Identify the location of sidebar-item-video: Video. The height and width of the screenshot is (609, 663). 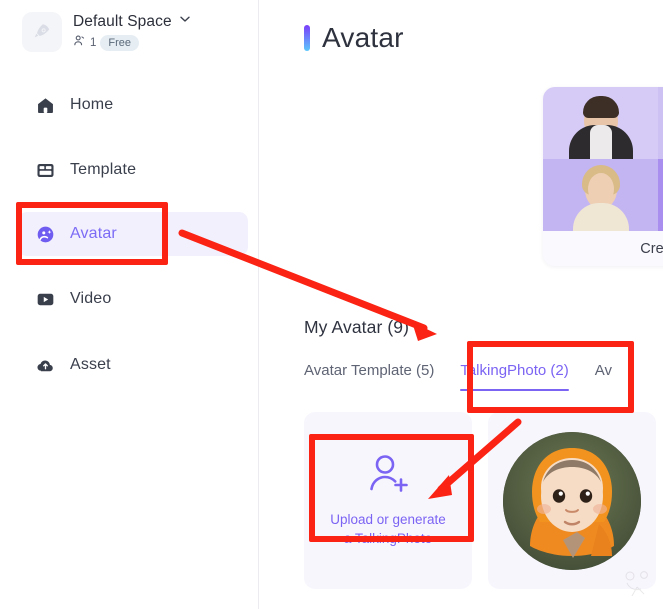
(133, 299).